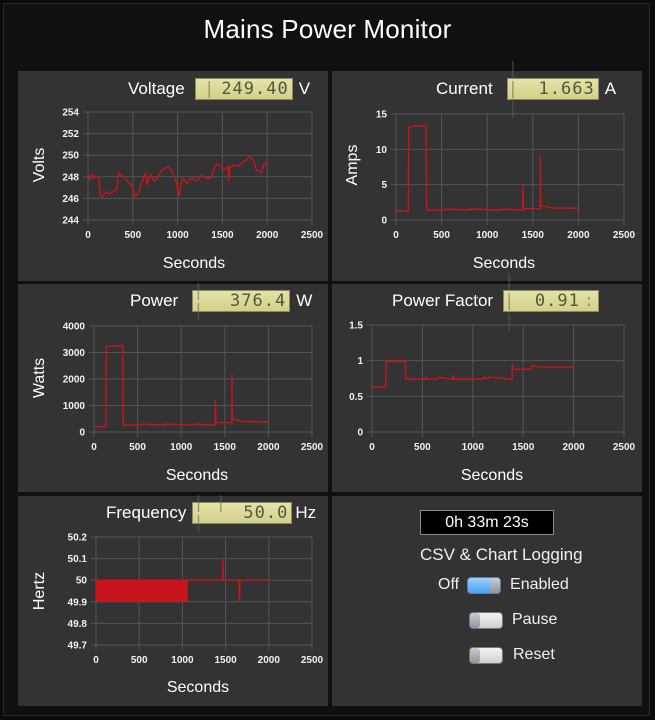 The width and height of the screenshot is (655, 720). What do you see at coordinates (210, 89) in the screenshot?
I see `lcd-blank-segment: |` at bounding box center [210, 89].